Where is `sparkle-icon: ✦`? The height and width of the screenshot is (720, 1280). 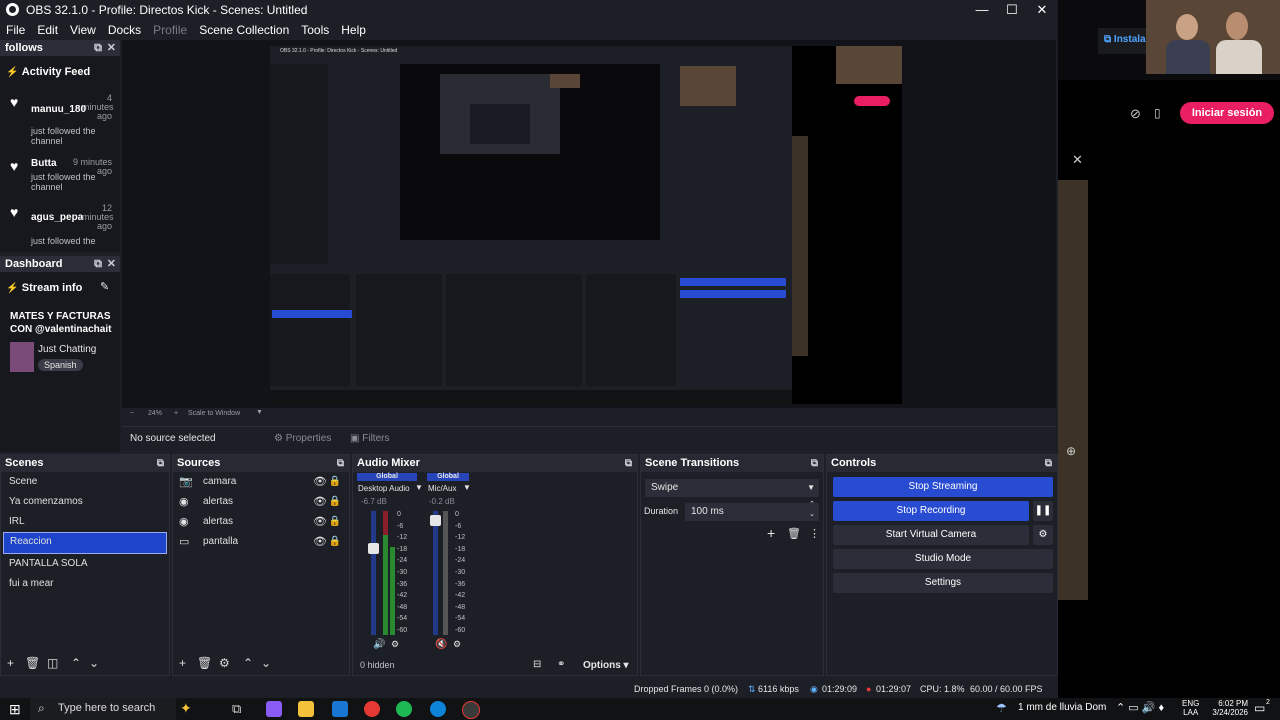
sparkle-icon: ✦ is located at coordinates (186, 708).